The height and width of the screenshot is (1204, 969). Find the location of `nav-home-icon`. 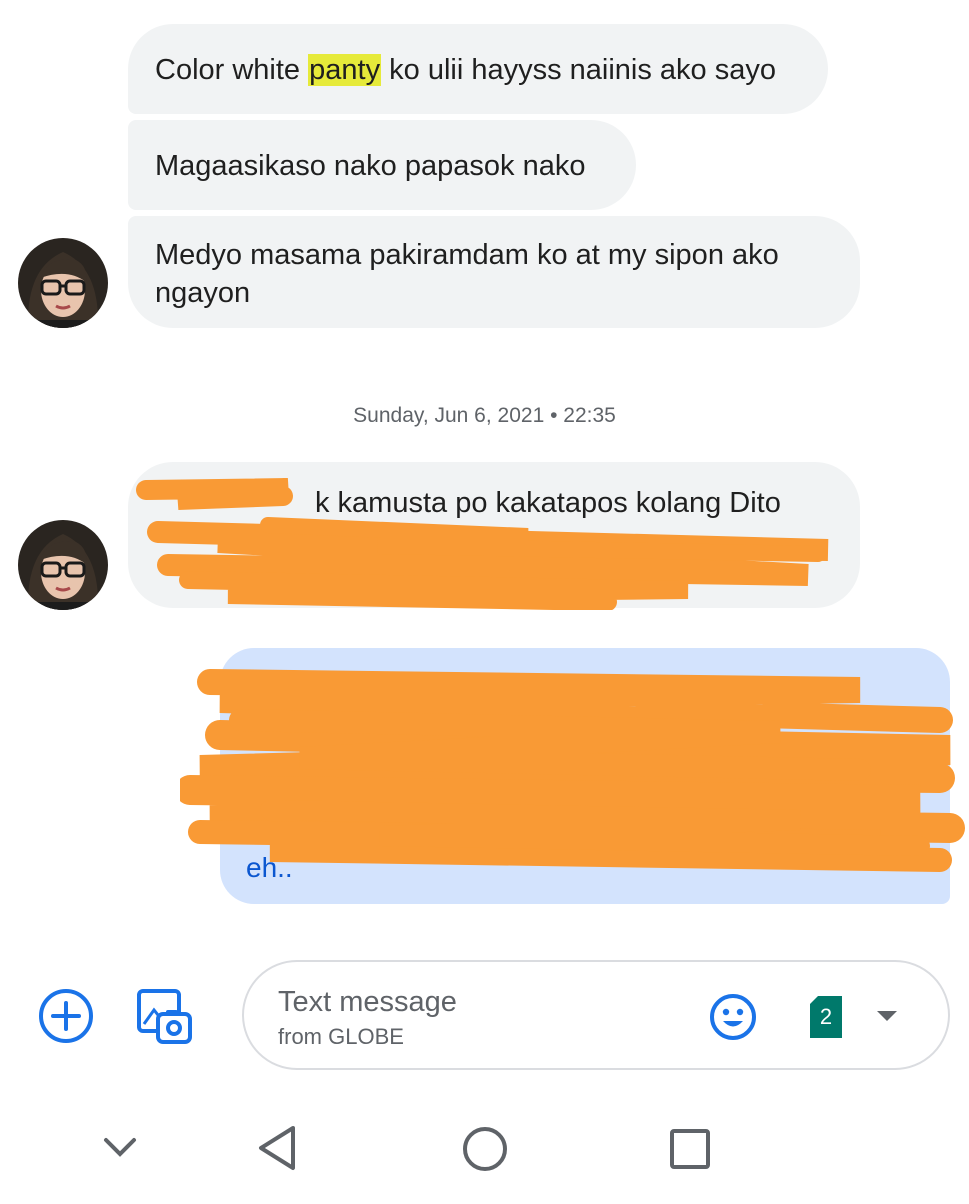

nav-home-icon is located at coordinates (485, 1149).